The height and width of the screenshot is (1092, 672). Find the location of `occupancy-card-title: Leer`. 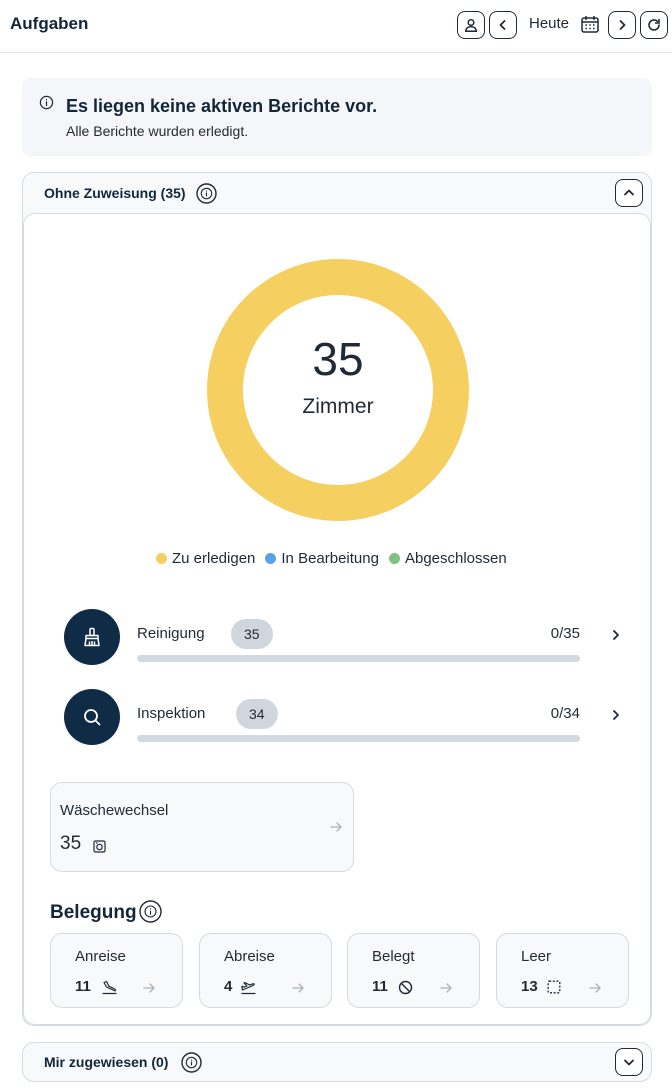

occupancy-card-title: Leer is located at coordinates (536, 956).